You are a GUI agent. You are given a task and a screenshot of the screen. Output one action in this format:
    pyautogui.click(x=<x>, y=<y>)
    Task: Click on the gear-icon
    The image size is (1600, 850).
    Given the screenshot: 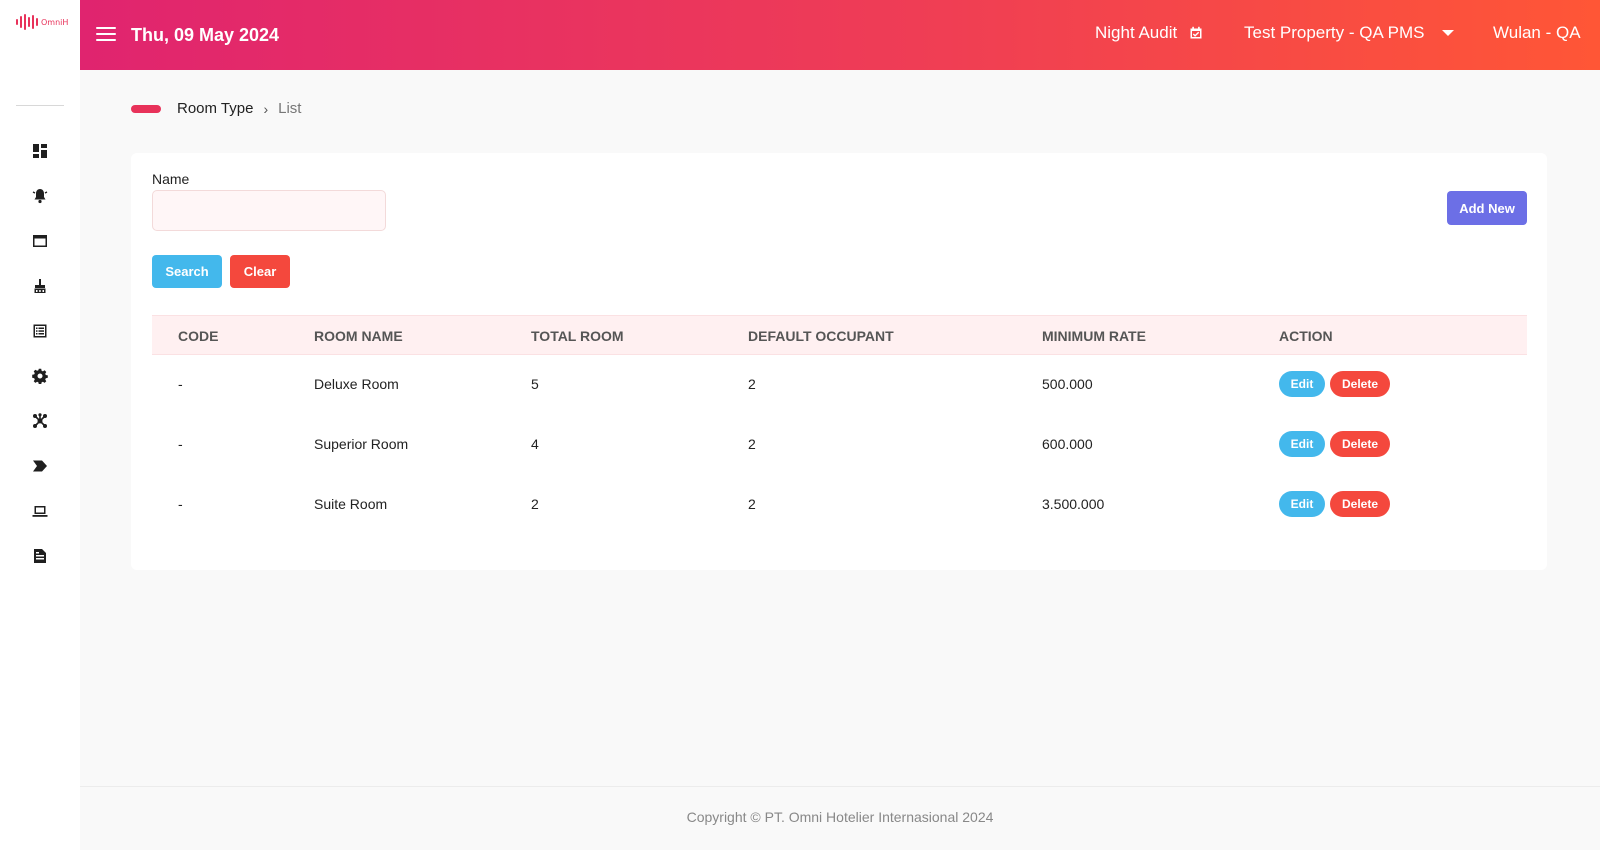 What is the action you would take?
    pyautogui.click(x=40, y=376)
    